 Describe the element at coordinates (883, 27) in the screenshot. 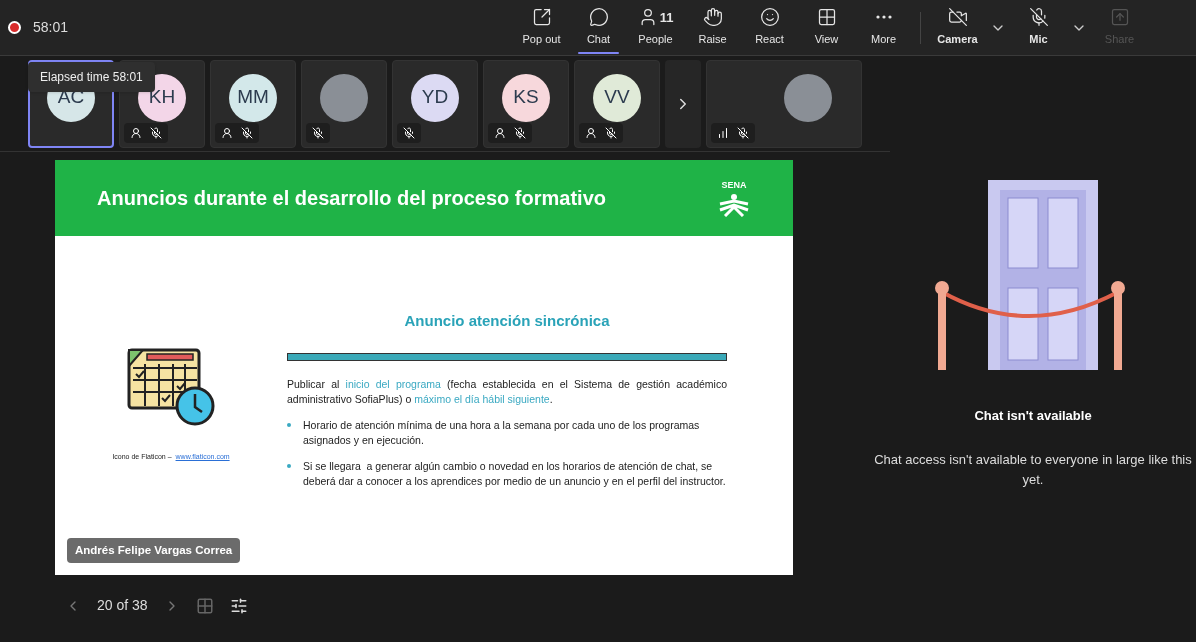

I see `more-button: More` at that location.